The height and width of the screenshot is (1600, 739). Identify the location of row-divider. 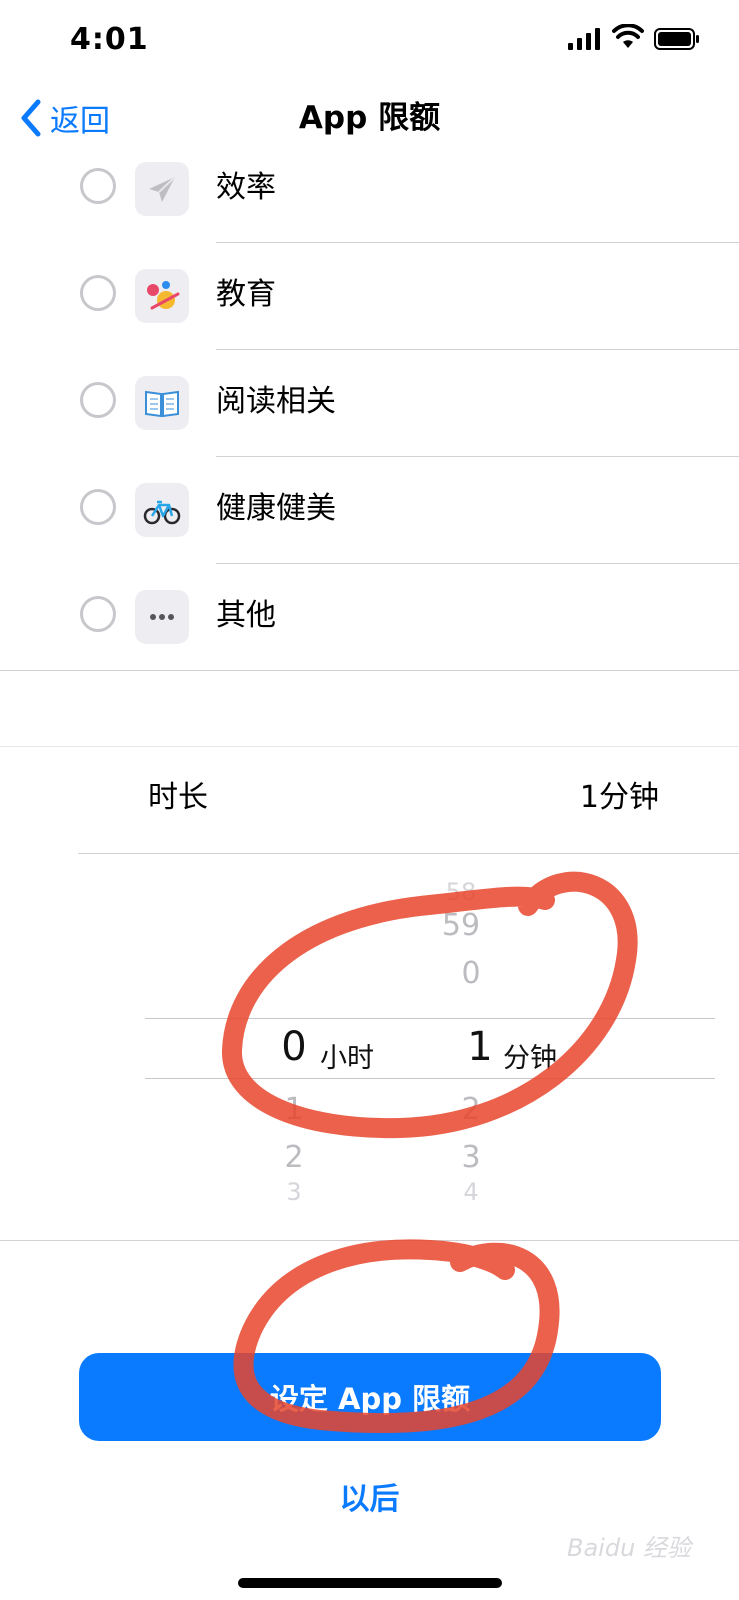
(369, 670).